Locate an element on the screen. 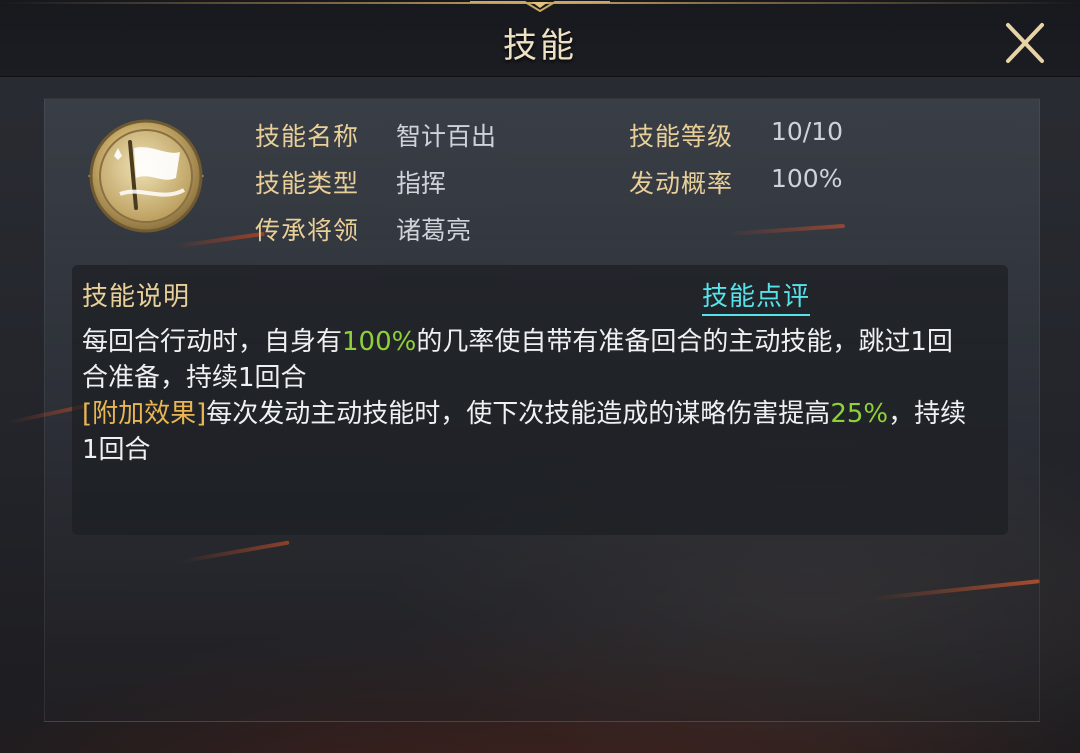  close-icon is located at coordinates (1025, 43).